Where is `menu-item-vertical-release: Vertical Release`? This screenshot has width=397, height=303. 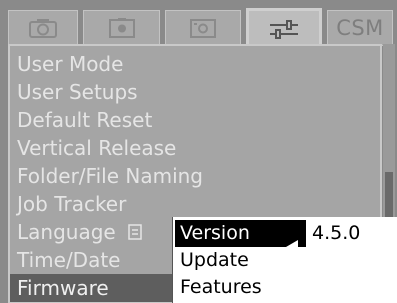
menu-item-vertical-release: Vertical Release is located at coordinates (96, 148).